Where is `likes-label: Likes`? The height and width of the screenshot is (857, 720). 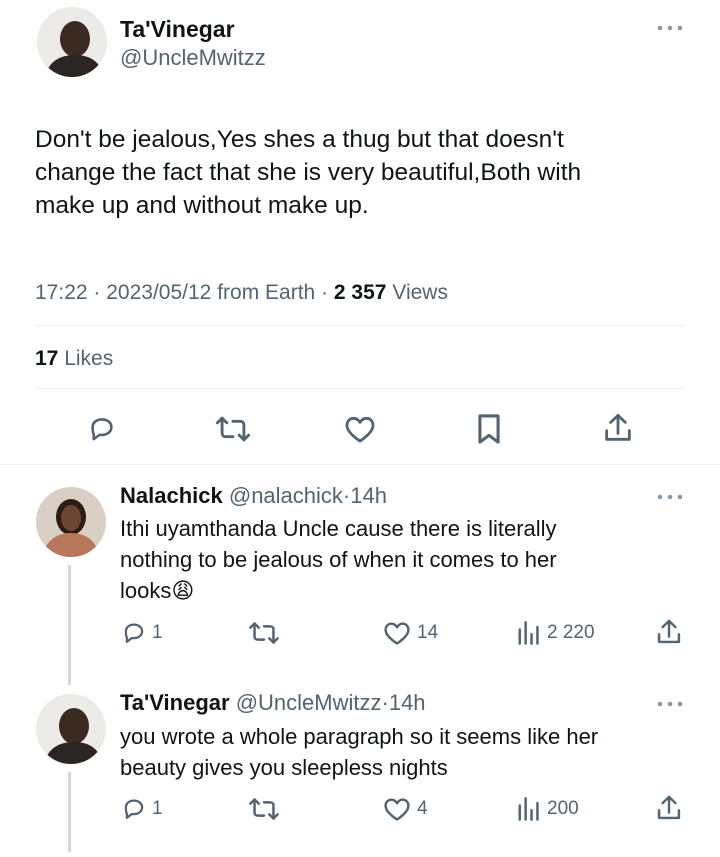 likes-label: Likes is located at coordinates (89, 358).